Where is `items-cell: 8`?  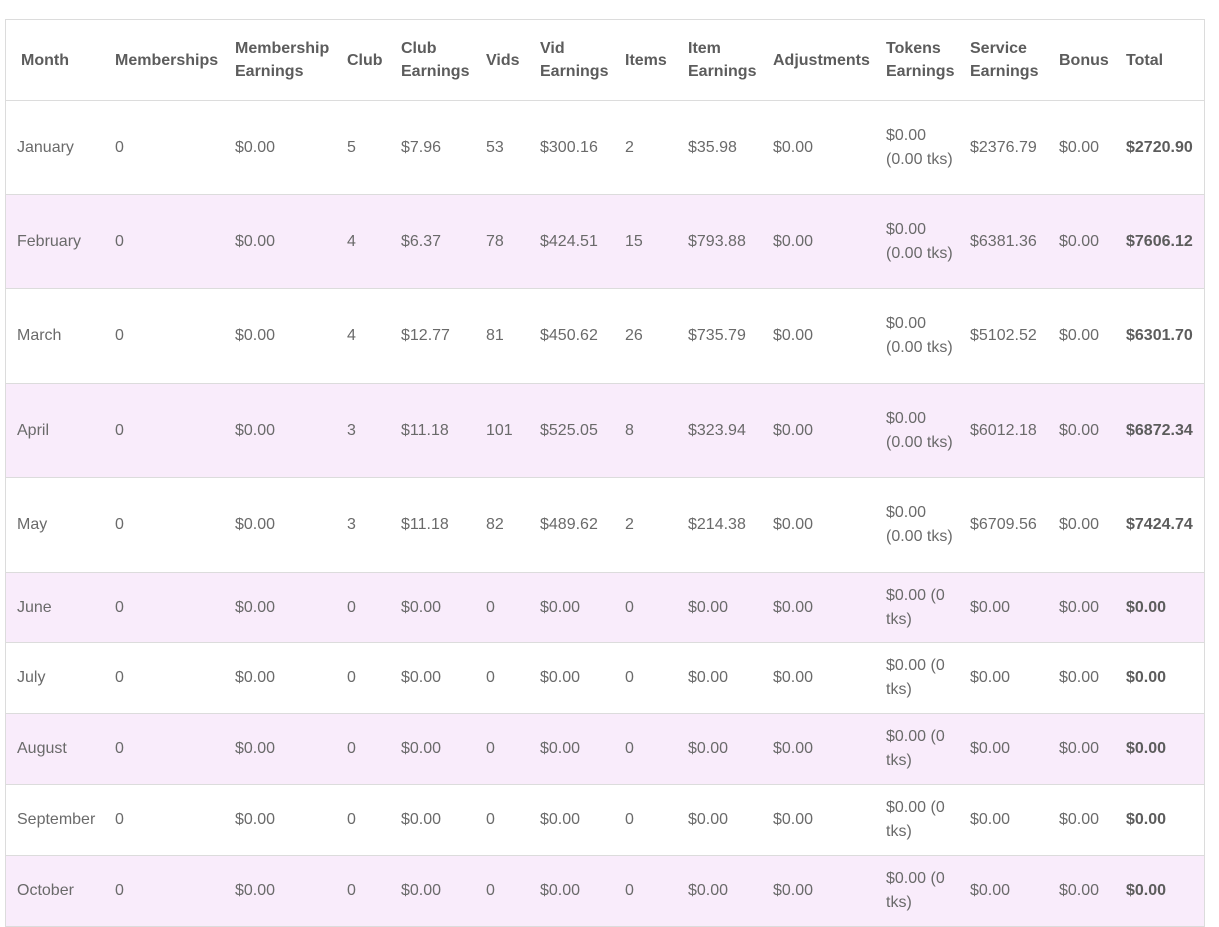
items-cell: 8 is located at coordinates (646, 430).